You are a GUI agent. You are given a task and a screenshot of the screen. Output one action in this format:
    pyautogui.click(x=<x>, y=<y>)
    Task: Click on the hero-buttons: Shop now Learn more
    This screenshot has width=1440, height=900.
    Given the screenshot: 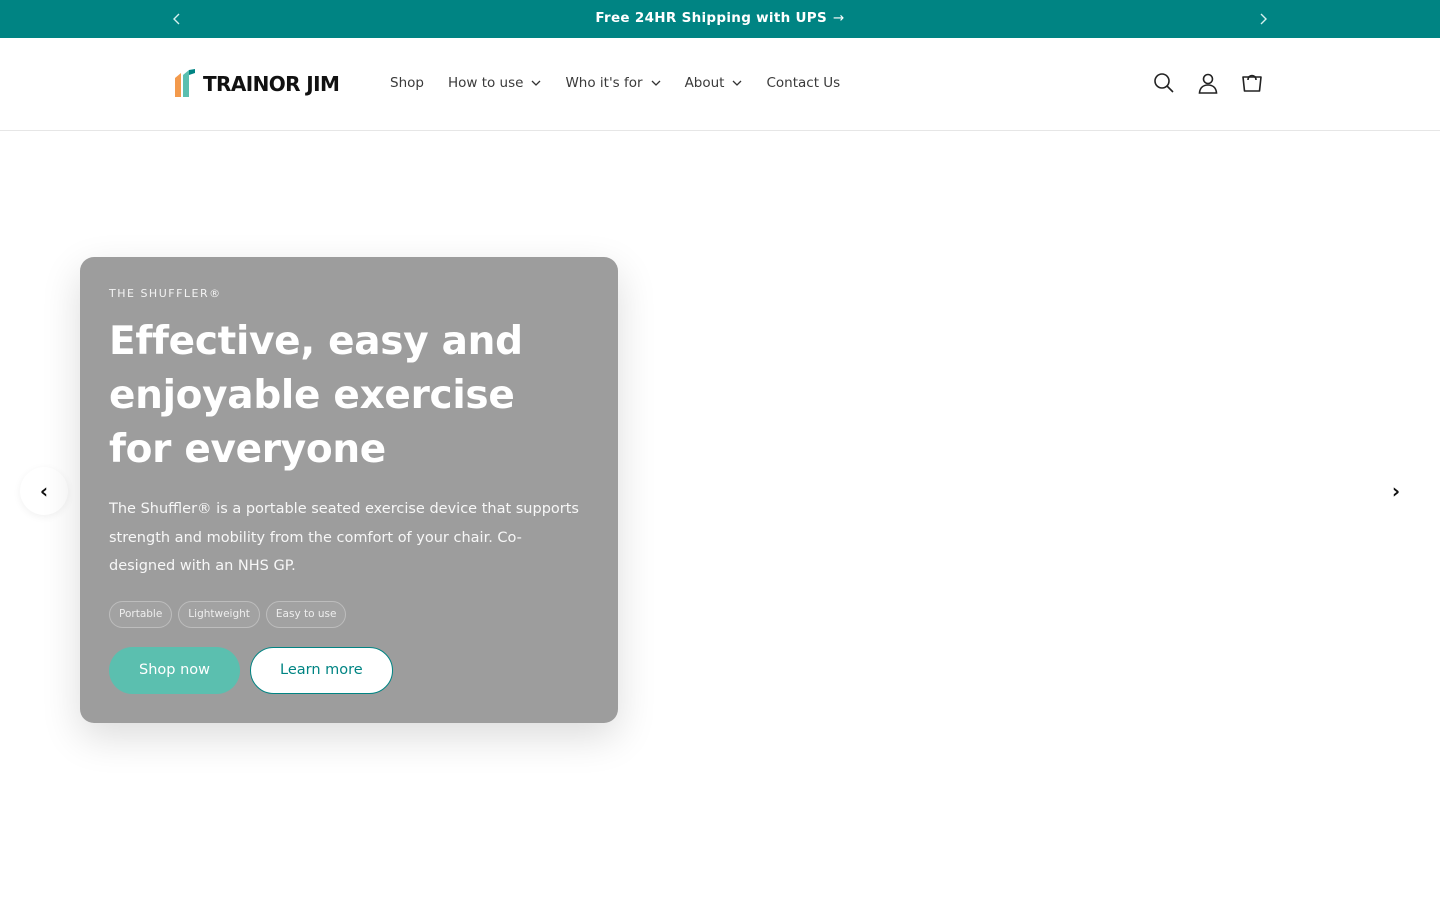 What is the action you would take?
    pyautogui.click(x=349, y=670)
    